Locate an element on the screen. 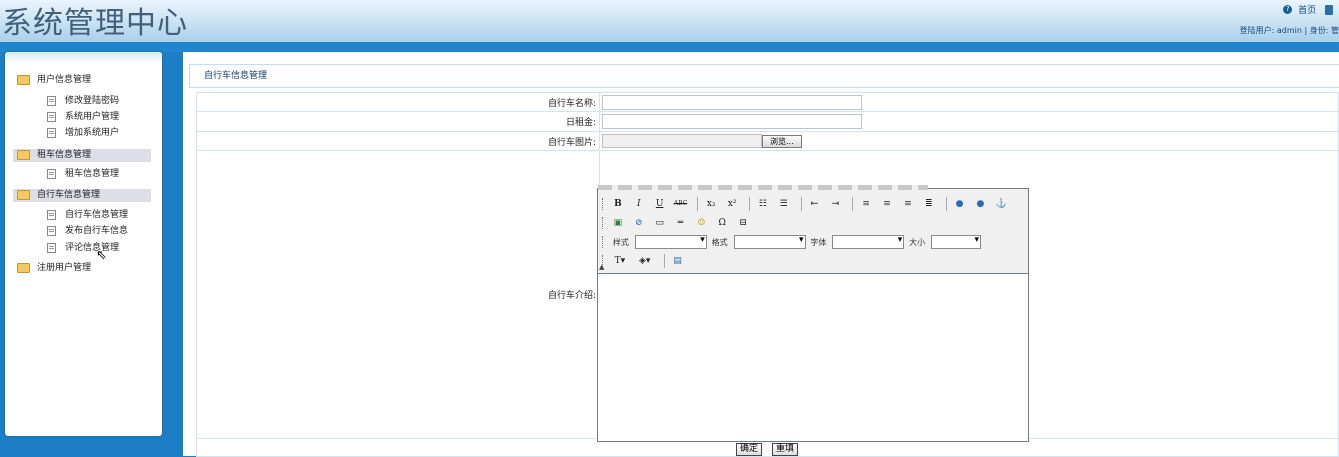 This screenshot has height=457, width=1339. toolbar-row-styles: 样式 格式 字体 大小 is located at coordinates (791, 244).